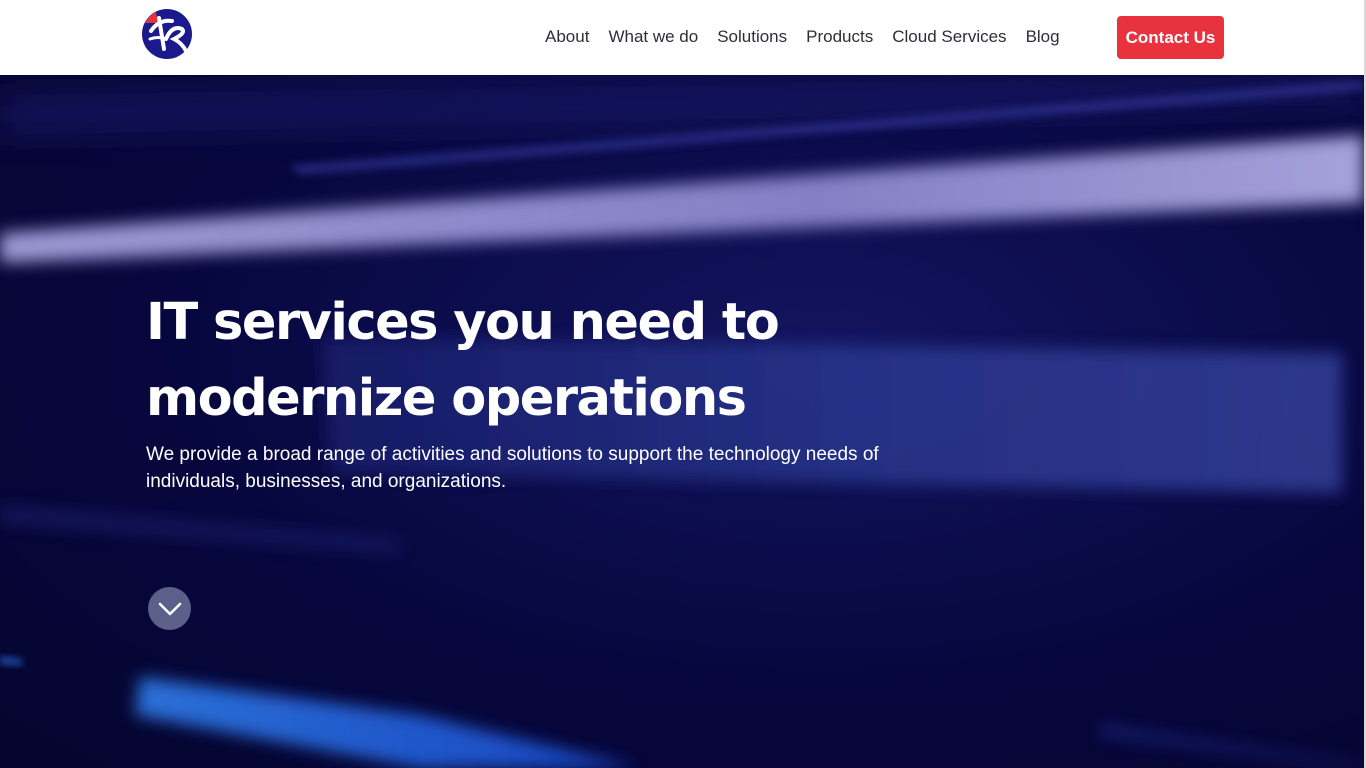 The width and height of the screenshot is (1366, 768). I want to click on nav-item-about: About, so click(567, 37).